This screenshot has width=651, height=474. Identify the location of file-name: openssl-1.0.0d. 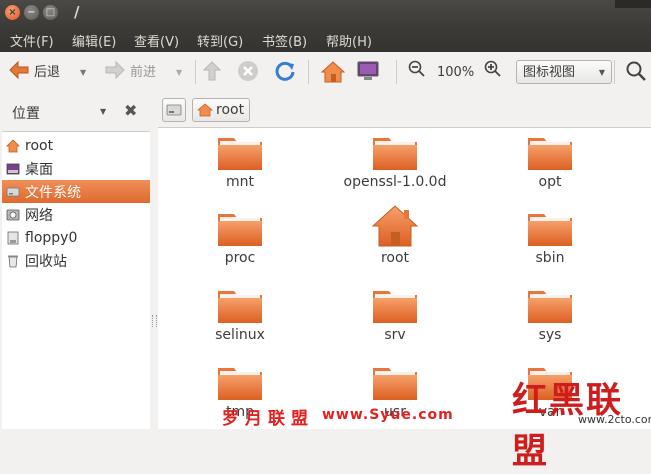
(395, 182).